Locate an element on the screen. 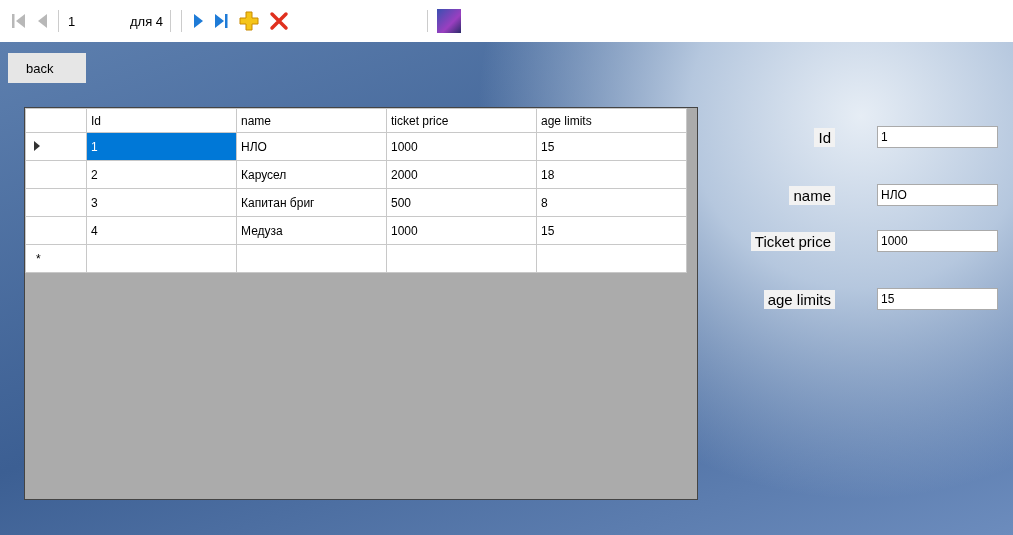  first-icon is located at coordinates (18, 21).